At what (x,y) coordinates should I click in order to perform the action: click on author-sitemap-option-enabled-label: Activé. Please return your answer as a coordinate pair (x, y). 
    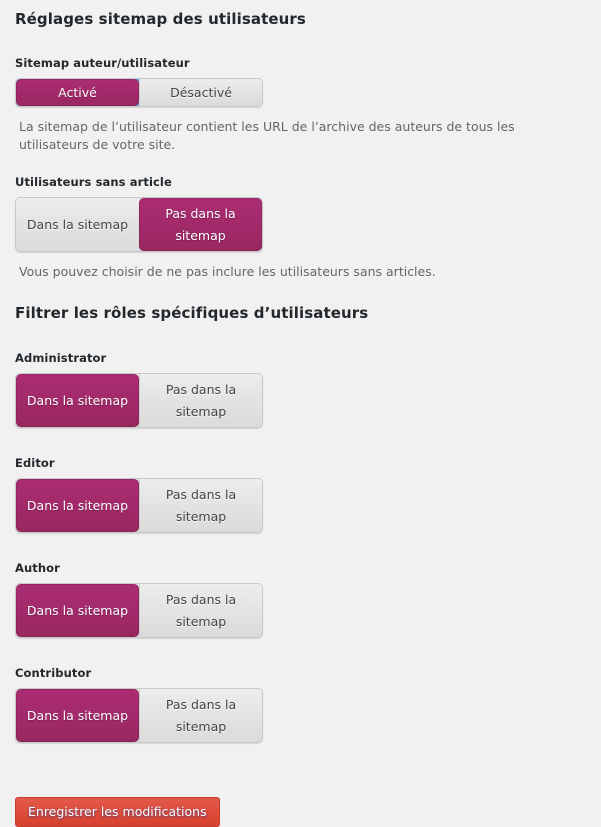
    Looking at the image, I should click on (77, 92).